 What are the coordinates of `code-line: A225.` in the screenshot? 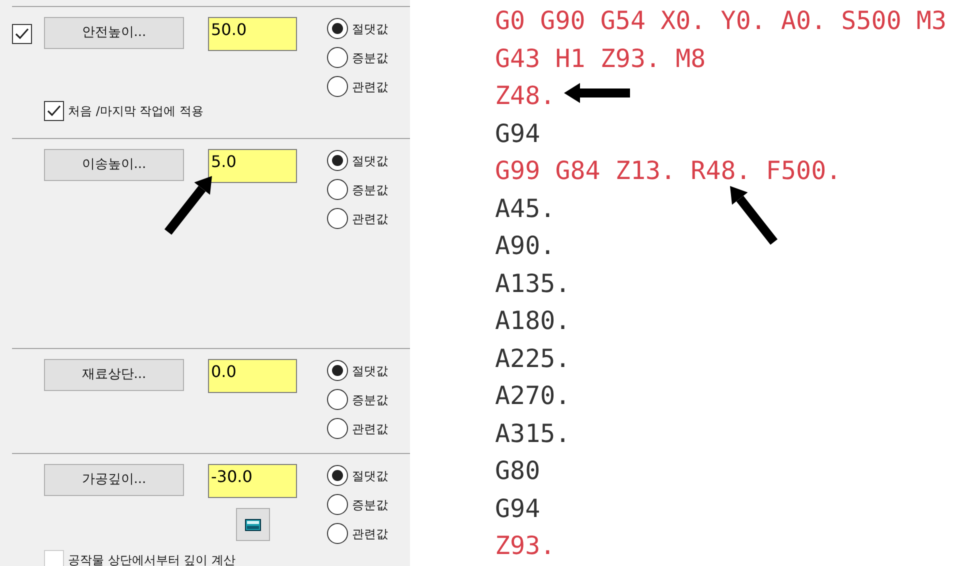 It's located at (532, 358).